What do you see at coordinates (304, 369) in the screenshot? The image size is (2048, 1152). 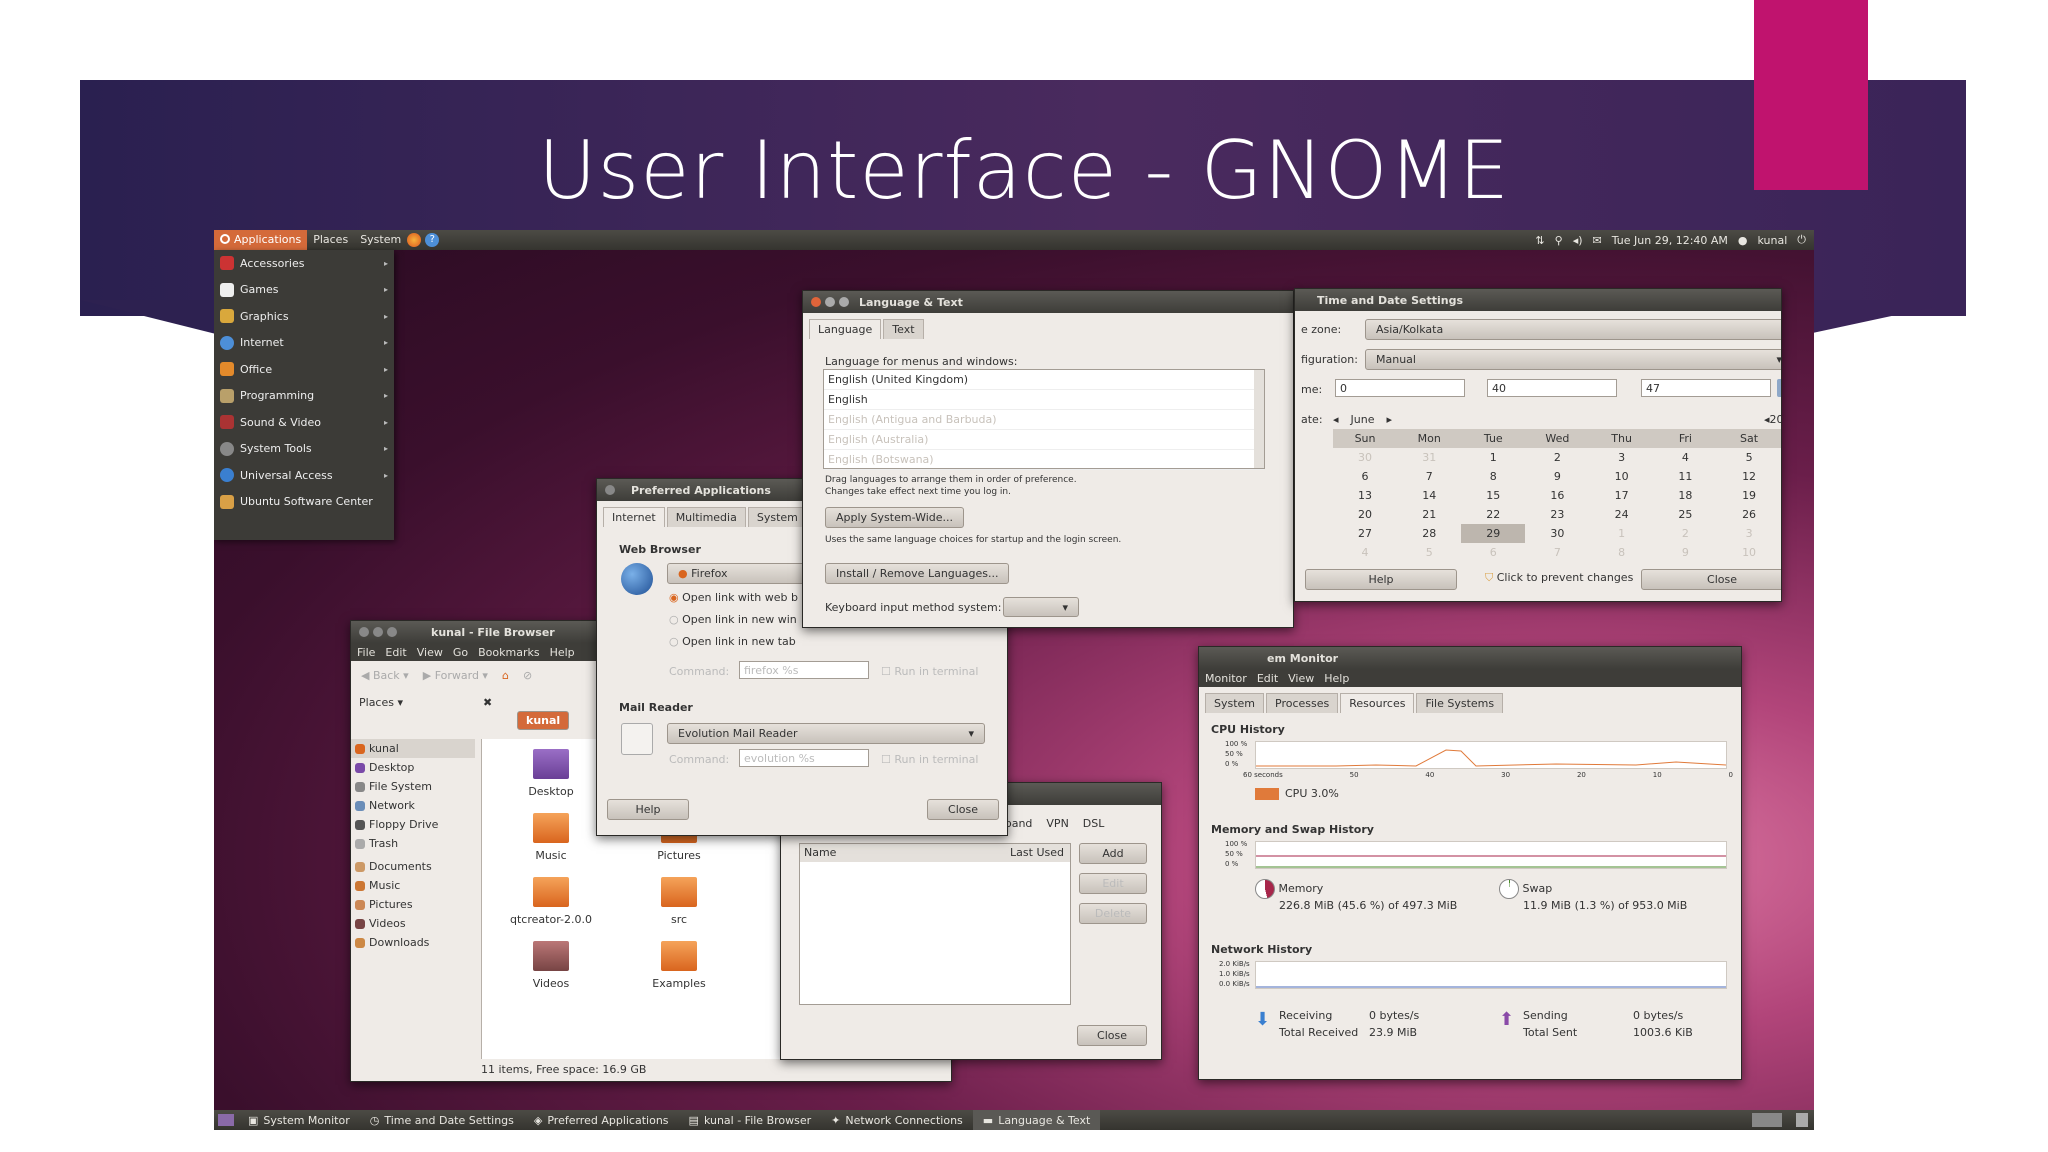 I see `menu-item-office: Office ▸` at bounding box center [304, 369].